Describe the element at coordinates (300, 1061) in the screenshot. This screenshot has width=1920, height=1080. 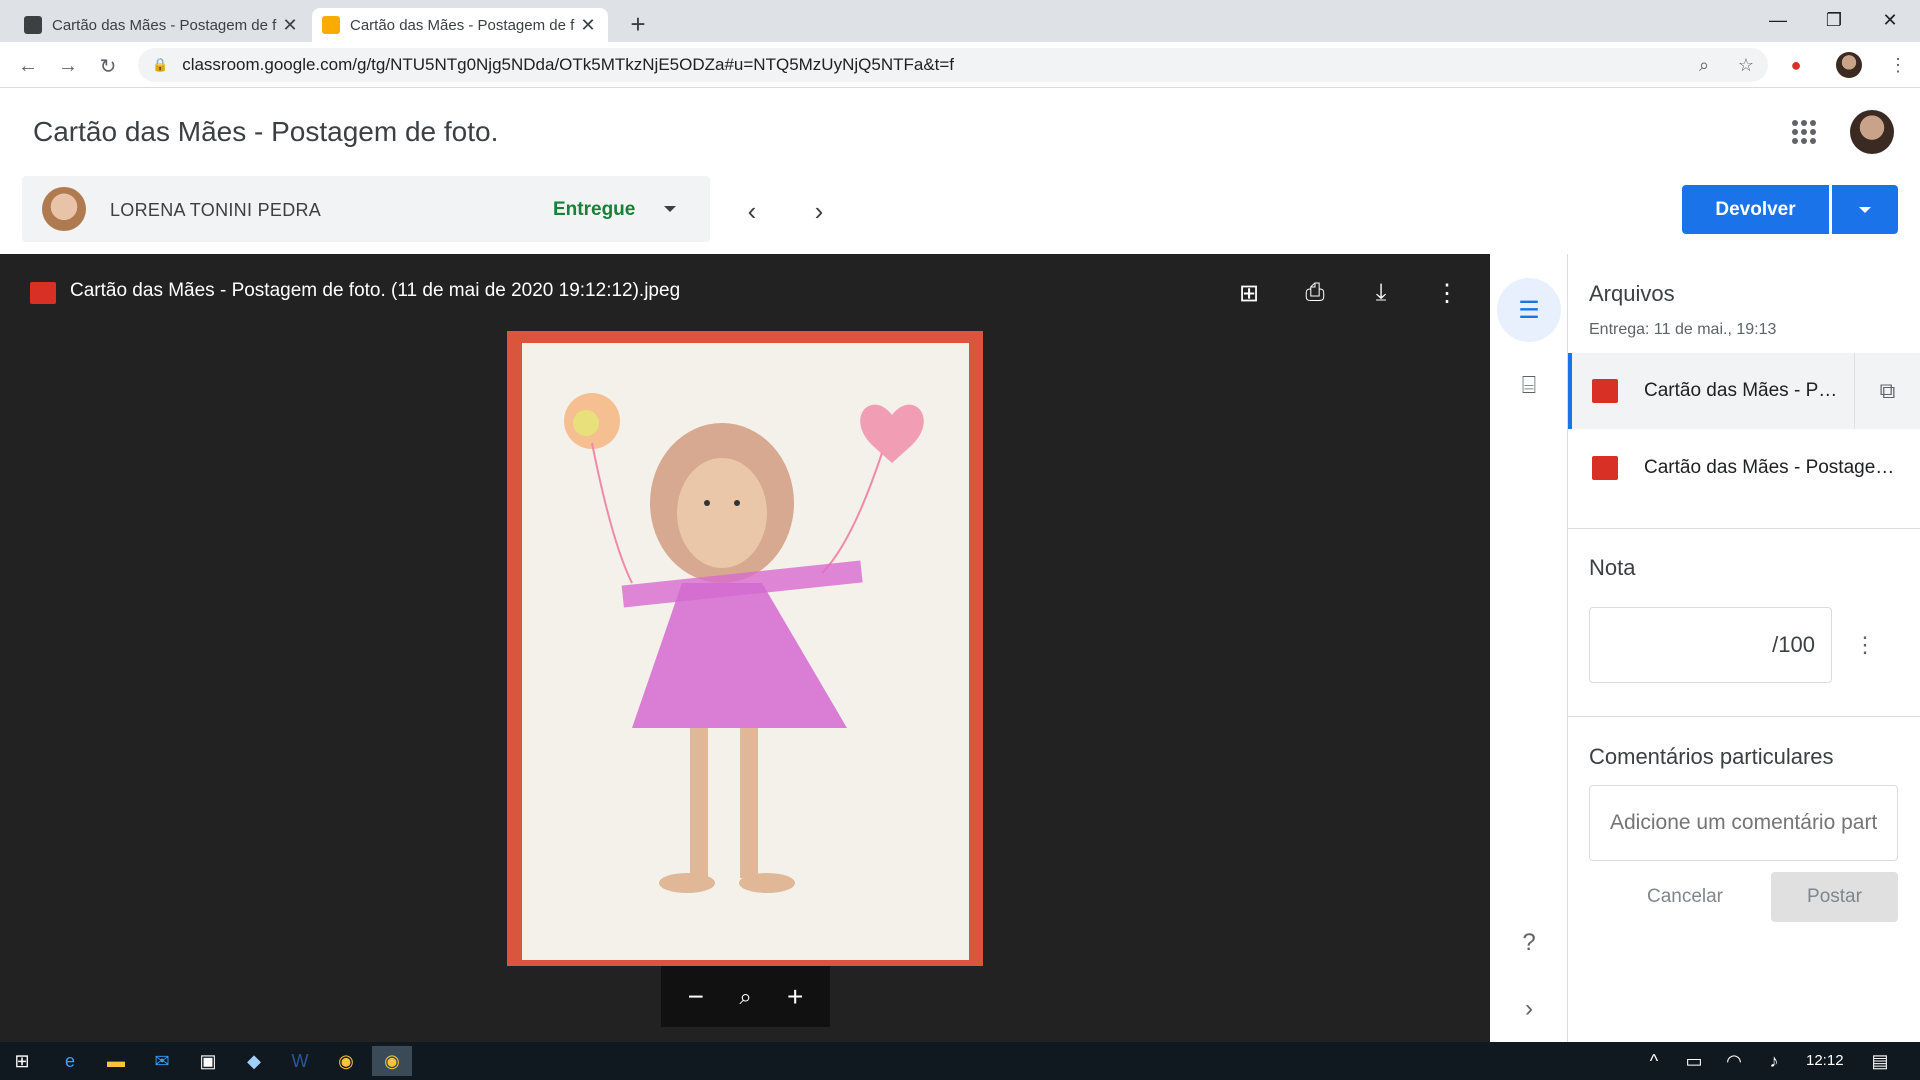
I see `word-icon: W` at that location.